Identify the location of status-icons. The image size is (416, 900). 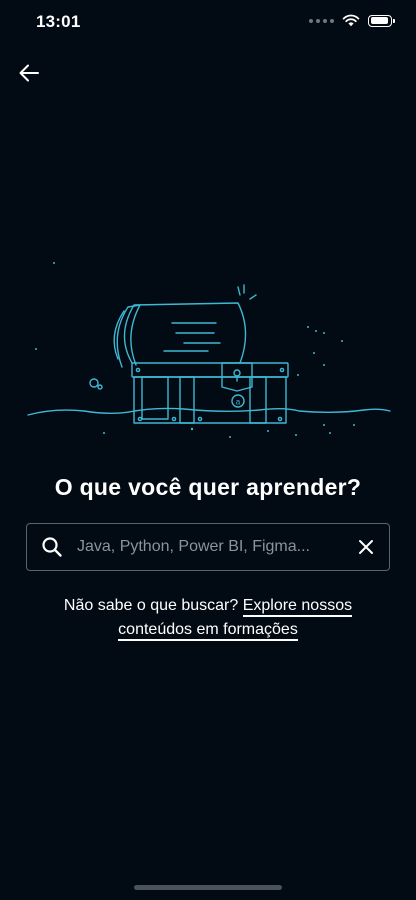
(352, 20).